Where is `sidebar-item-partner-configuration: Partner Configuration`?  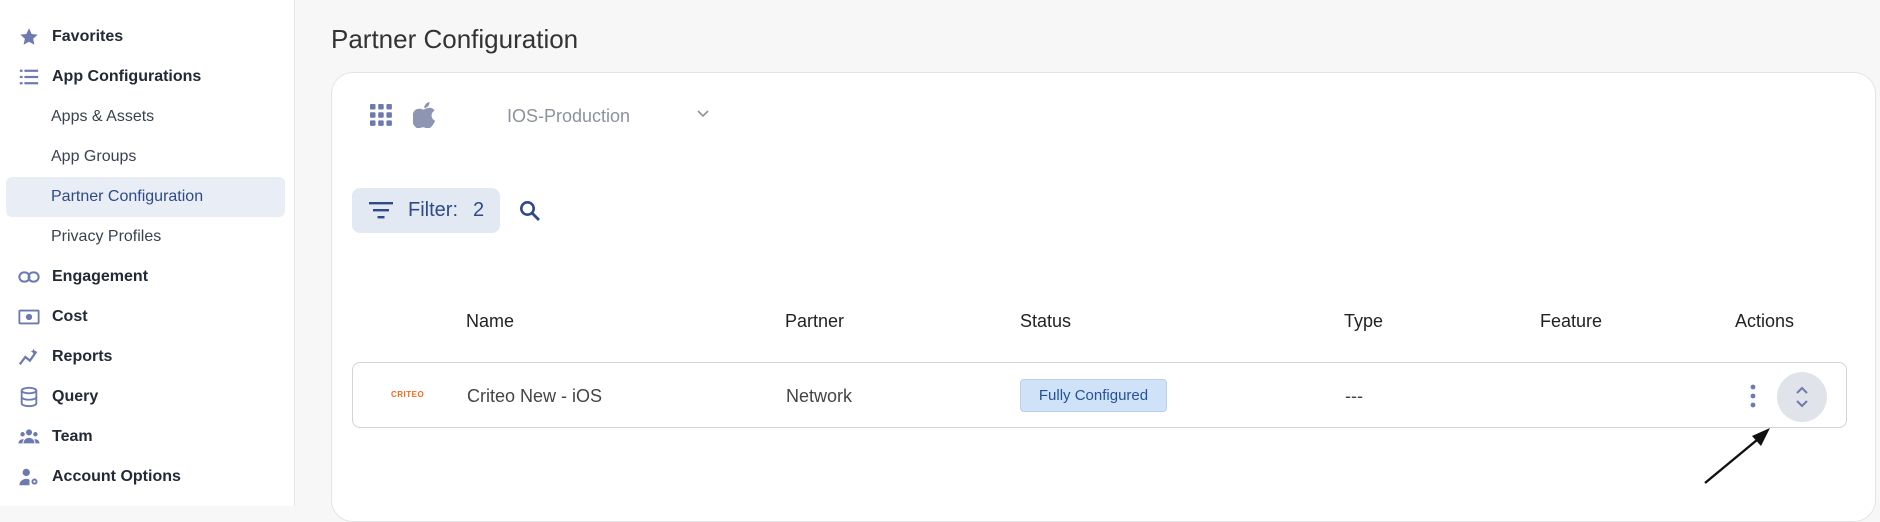
sidebar-item-partner-configuration: Partner Configuration is located at coordinates (145, 197).